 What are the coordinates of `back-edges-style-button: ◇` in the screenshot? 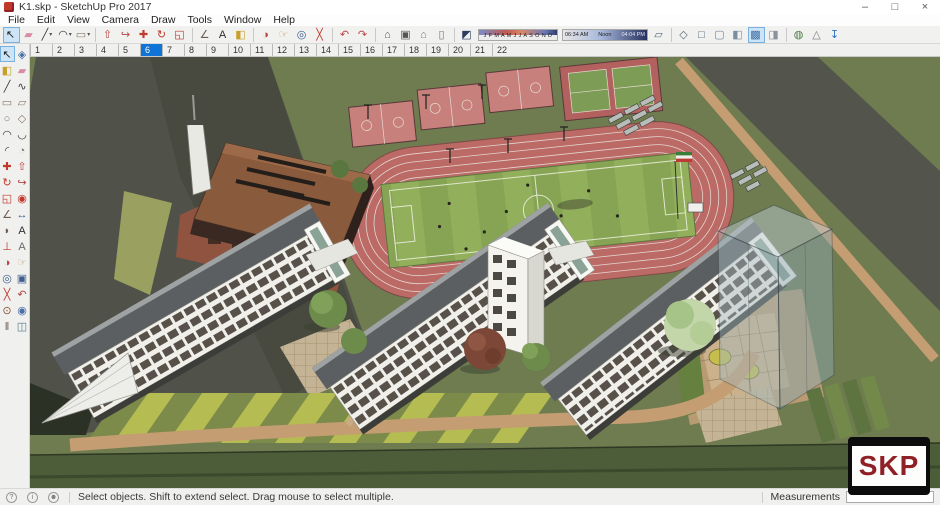 It's located at (684, 35).